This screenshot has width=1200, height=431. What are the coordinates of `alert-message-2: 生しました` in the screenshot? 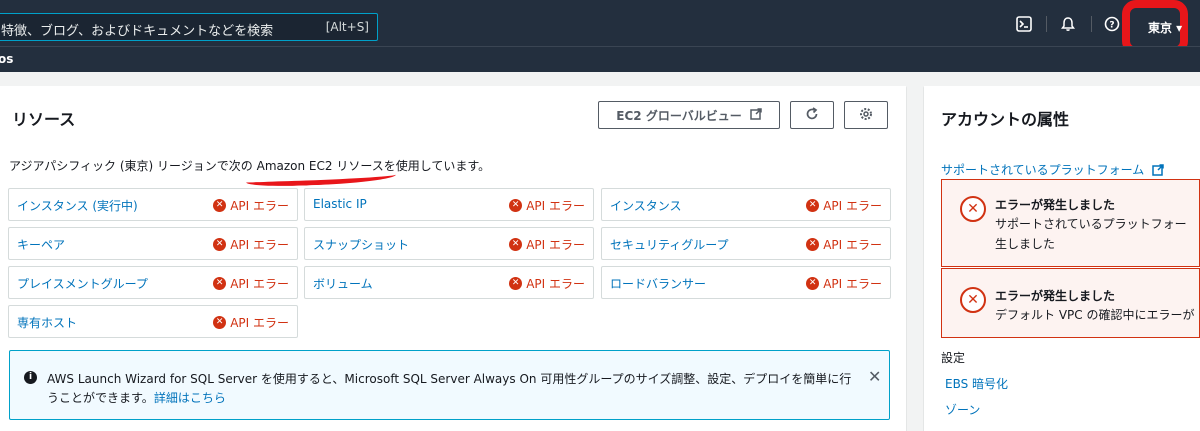 It's located at (1025, 244).